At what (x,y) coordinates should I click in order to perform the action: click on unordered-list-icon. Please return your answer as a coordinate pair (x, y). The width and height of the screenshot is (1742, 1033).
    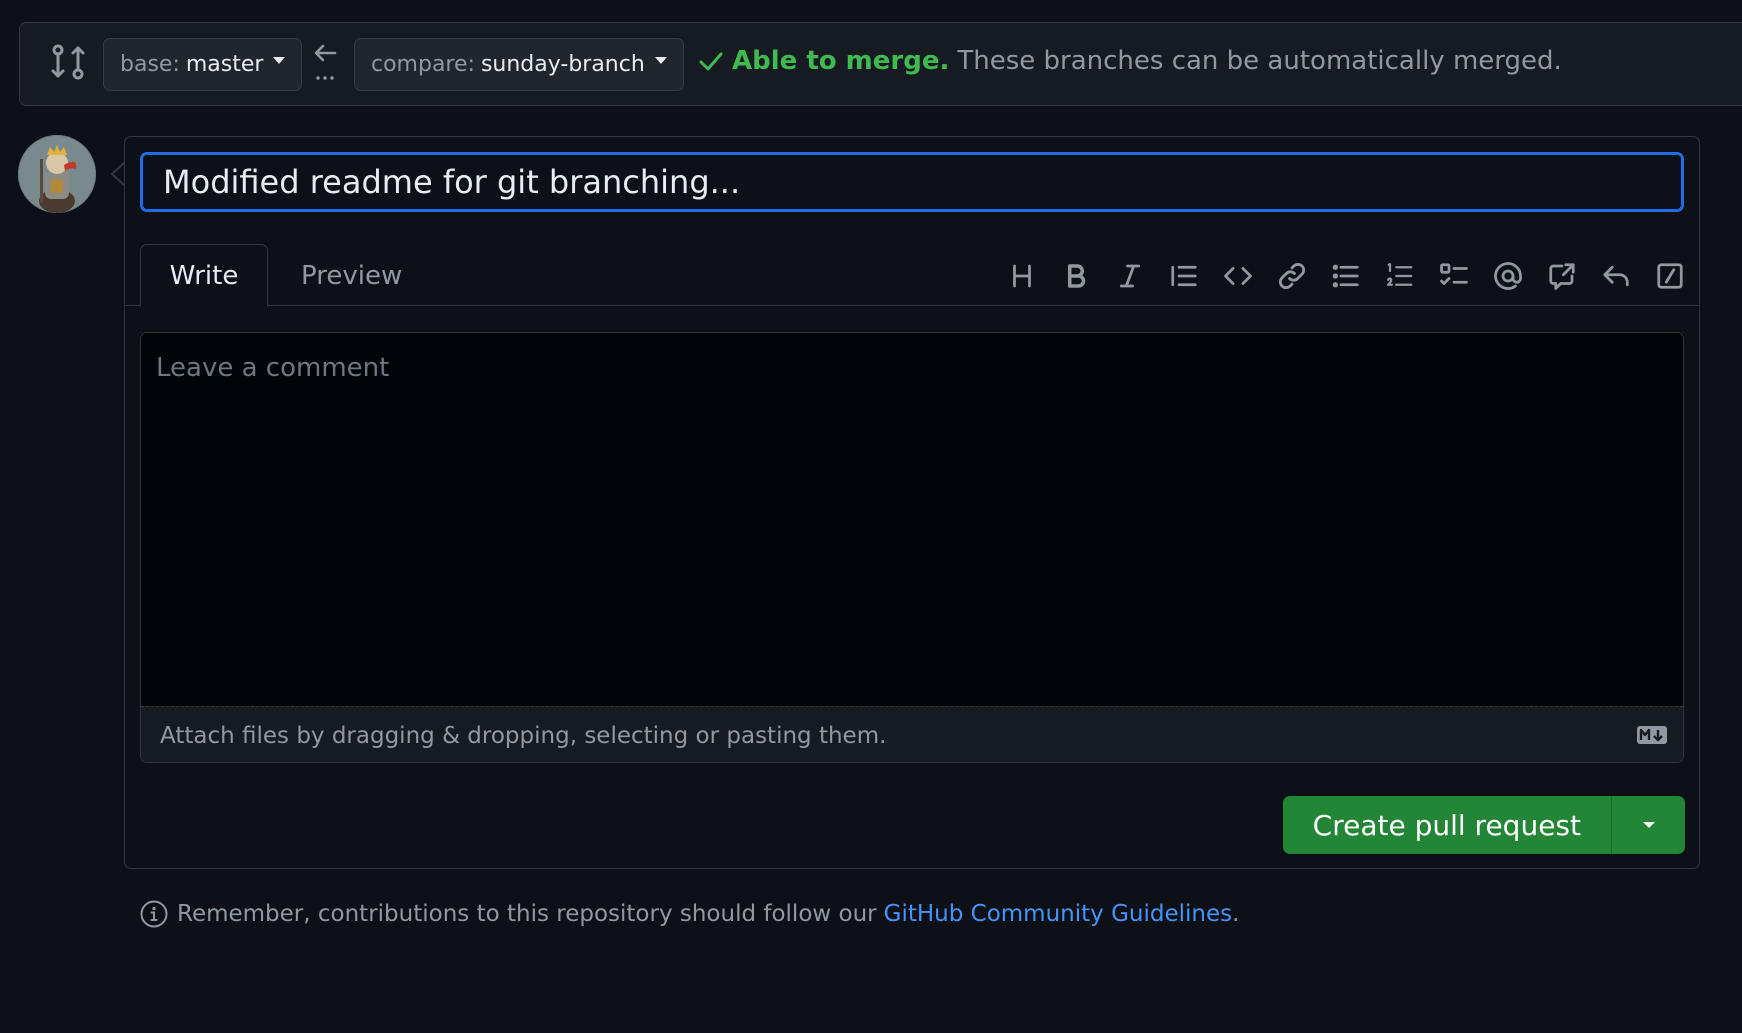
    Looking at the image, I should click on (1346, 276).